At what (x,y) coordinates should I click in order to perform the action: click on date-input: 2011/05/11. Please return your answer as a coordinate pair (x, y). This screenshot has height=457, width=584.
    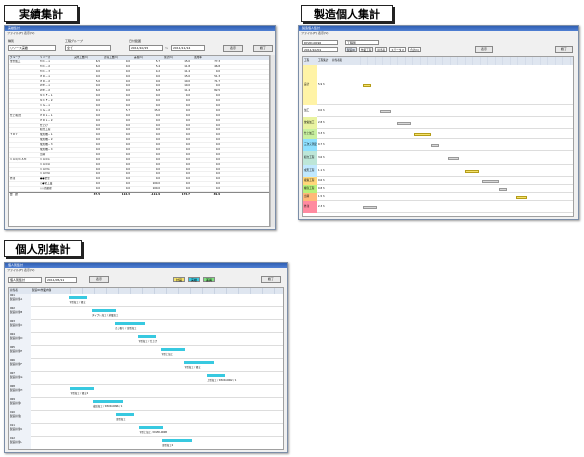
    Looking at the image, I should click on (61, 280).